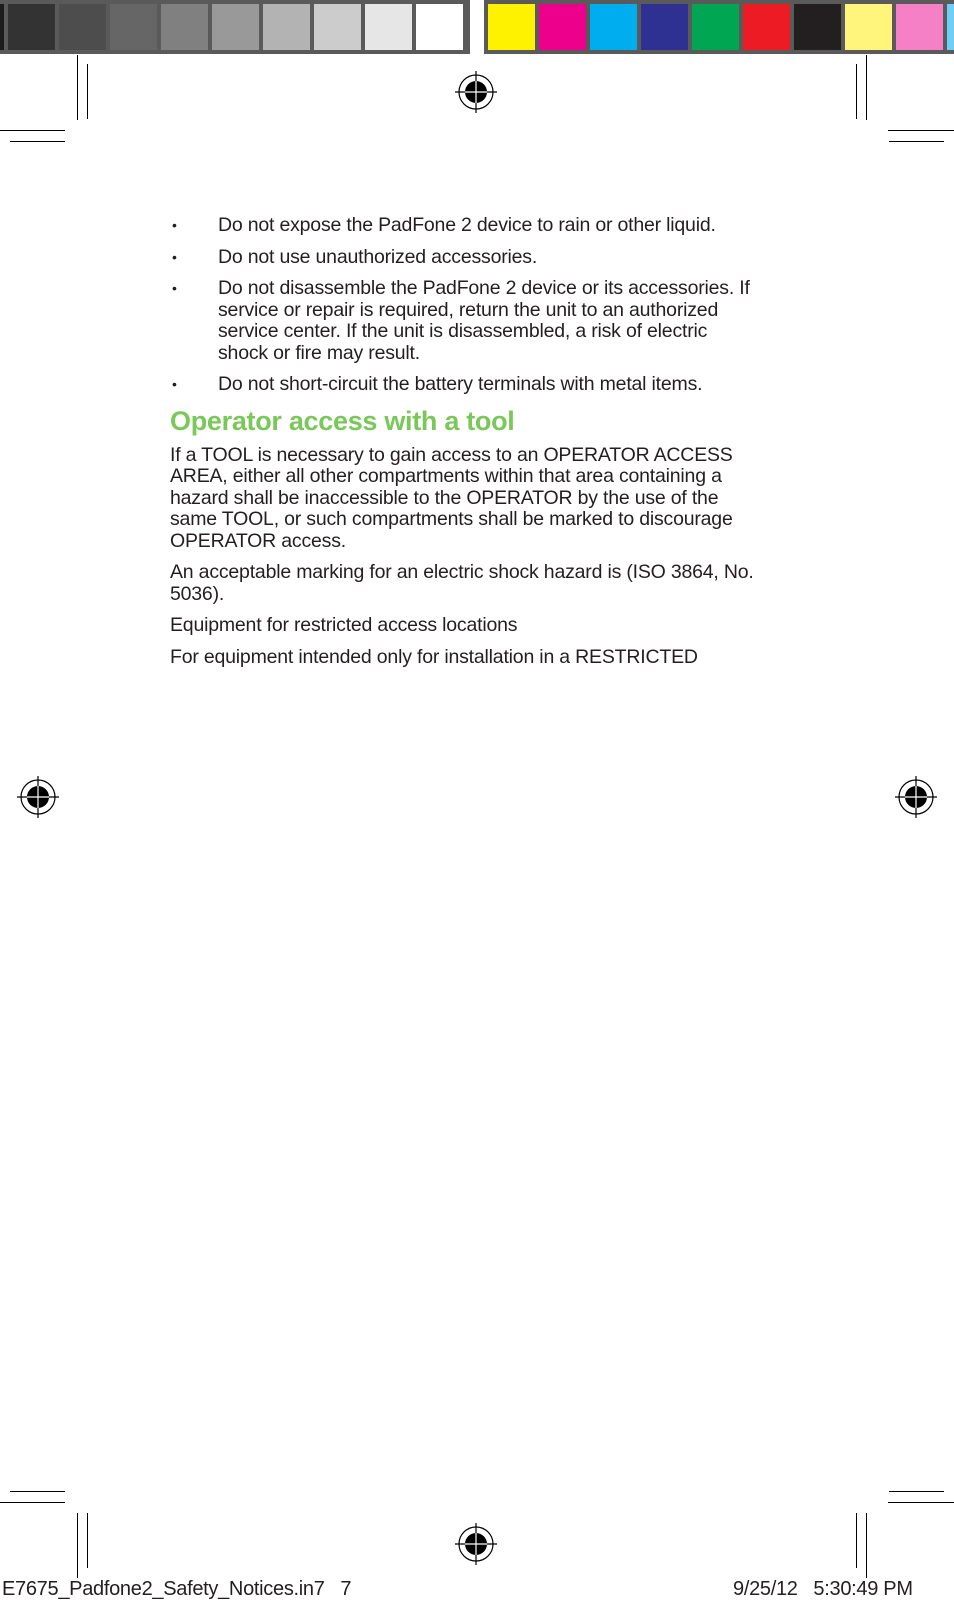  I want to click on color-swatch-yellow, so click(511, 27).